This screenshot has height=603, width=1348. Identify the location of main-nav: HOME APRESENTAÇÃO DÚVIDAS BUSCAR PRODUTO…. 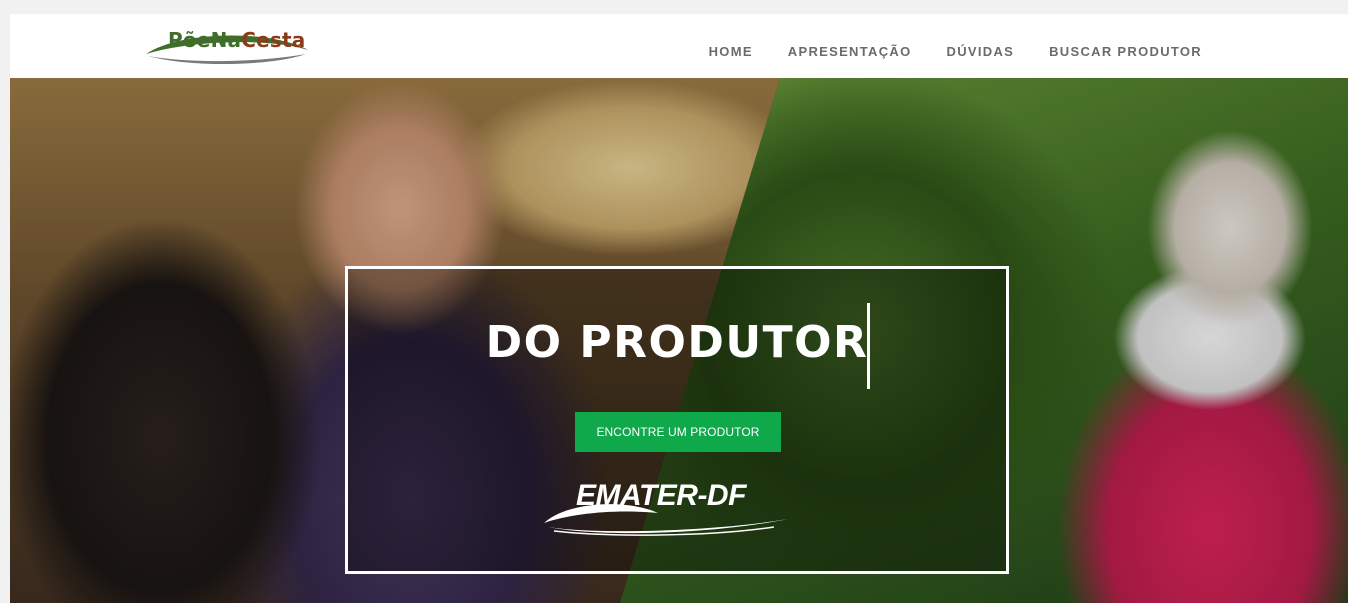
(955, 51).